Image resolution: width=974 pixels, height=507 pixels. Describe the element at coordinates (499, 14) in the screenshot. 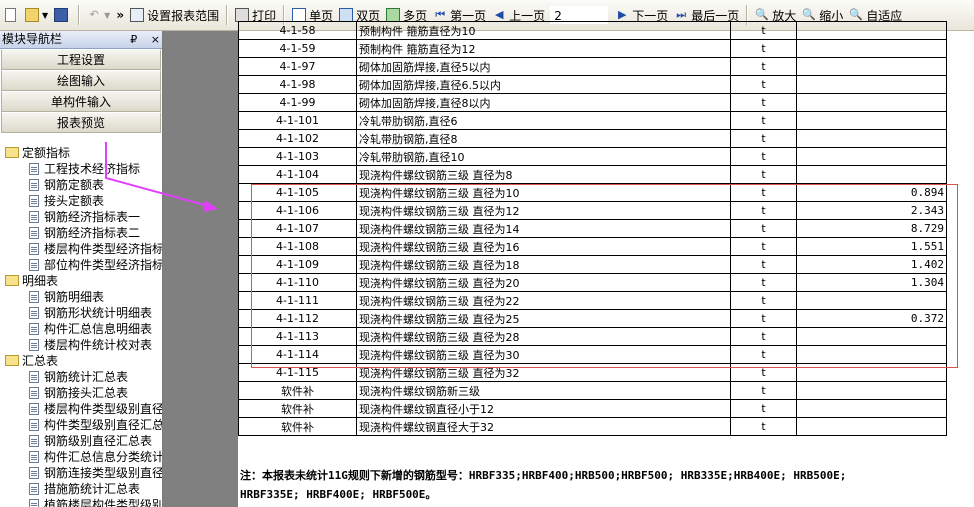

I see `prev-page-icon: ◀` at that location.